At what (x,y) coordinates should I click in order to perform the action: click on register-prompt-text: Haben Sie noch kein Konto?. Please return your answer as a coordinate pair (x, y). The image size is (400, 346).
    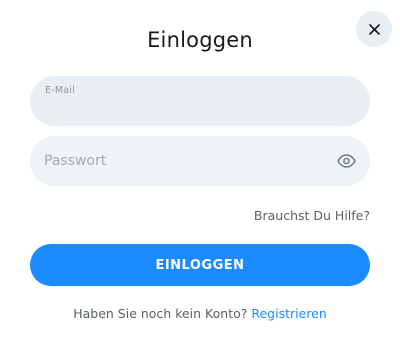
    Looking at the image, I should click on (160, 313).